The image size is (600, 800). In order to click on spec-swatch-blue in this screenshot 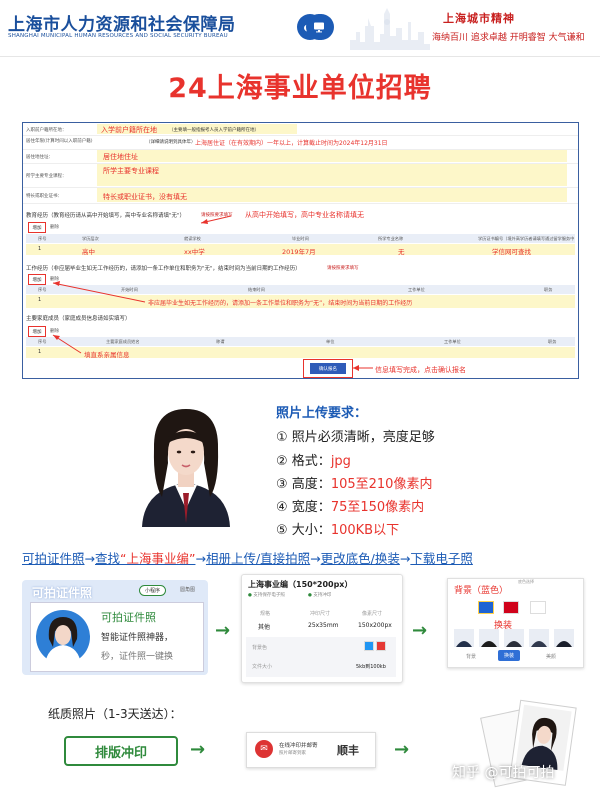, I will do `click(369, 646)`.